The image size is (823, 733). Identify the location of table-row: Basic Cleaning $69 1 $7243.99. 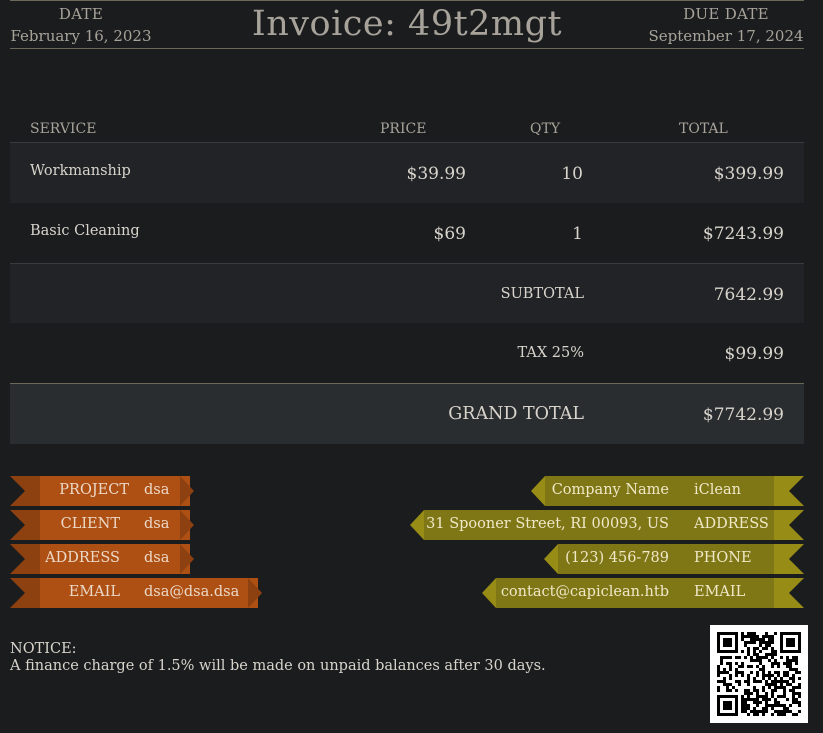
(407, 233).